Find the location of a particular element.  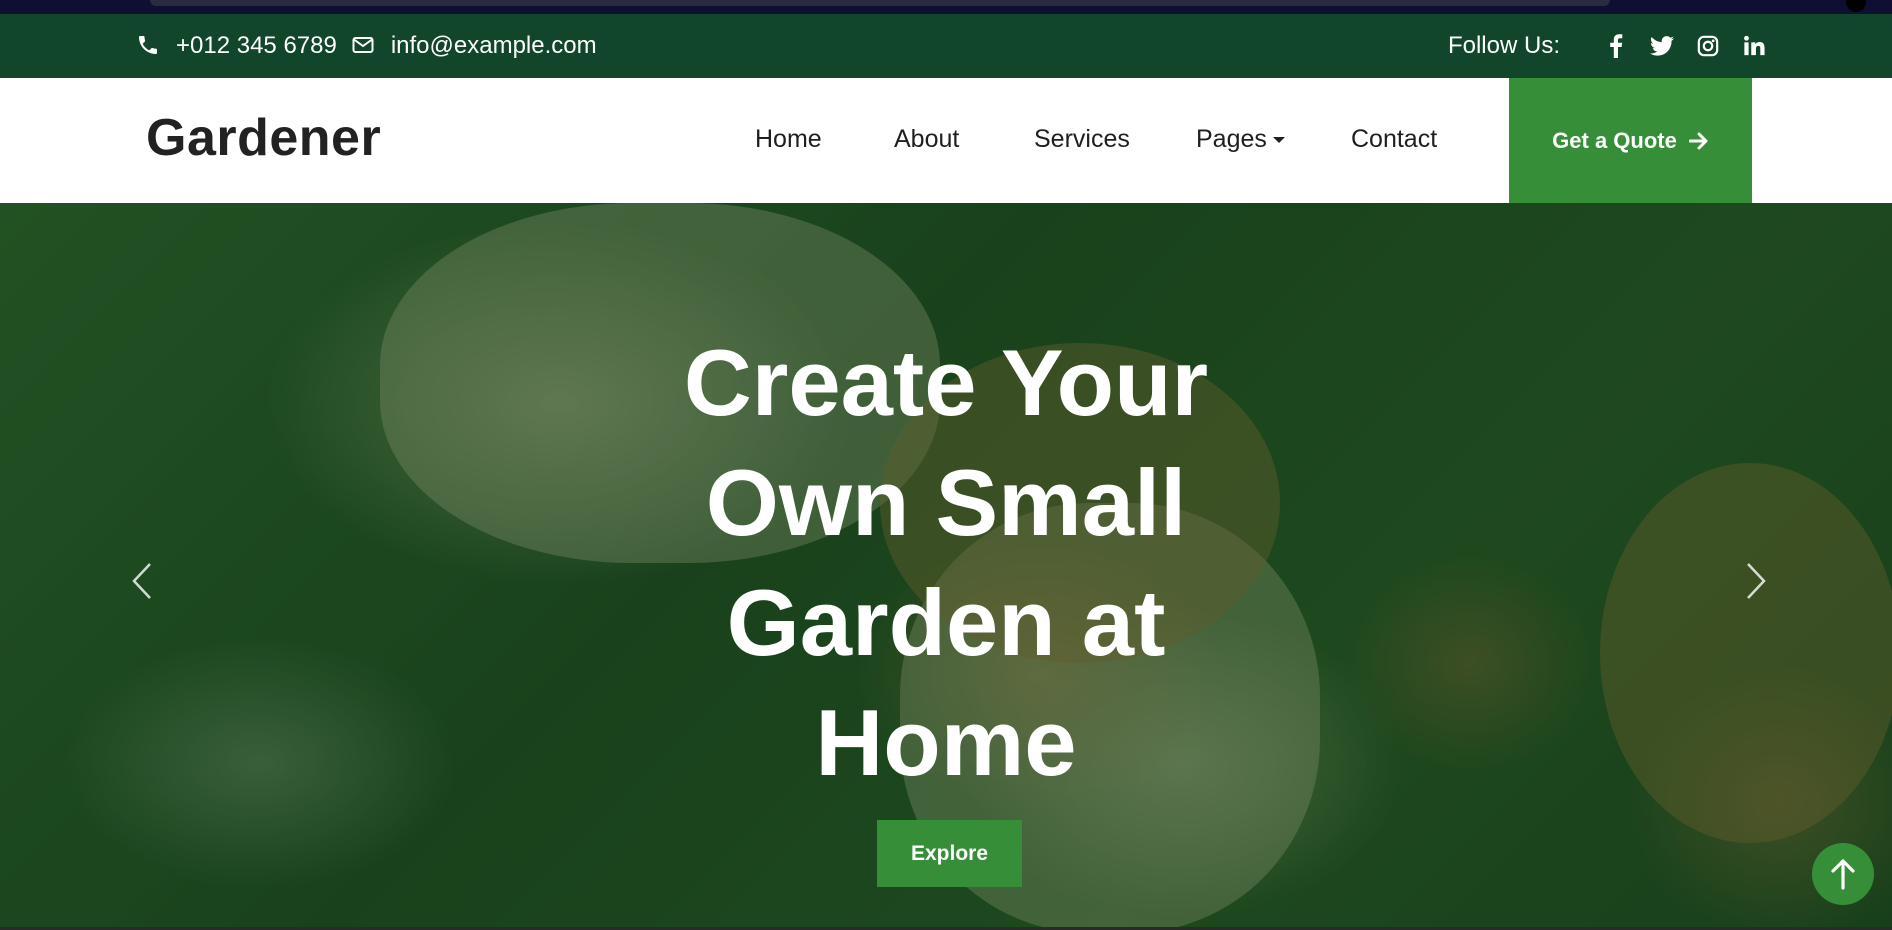

twitter-icon is located at coordinates (1662, 46).